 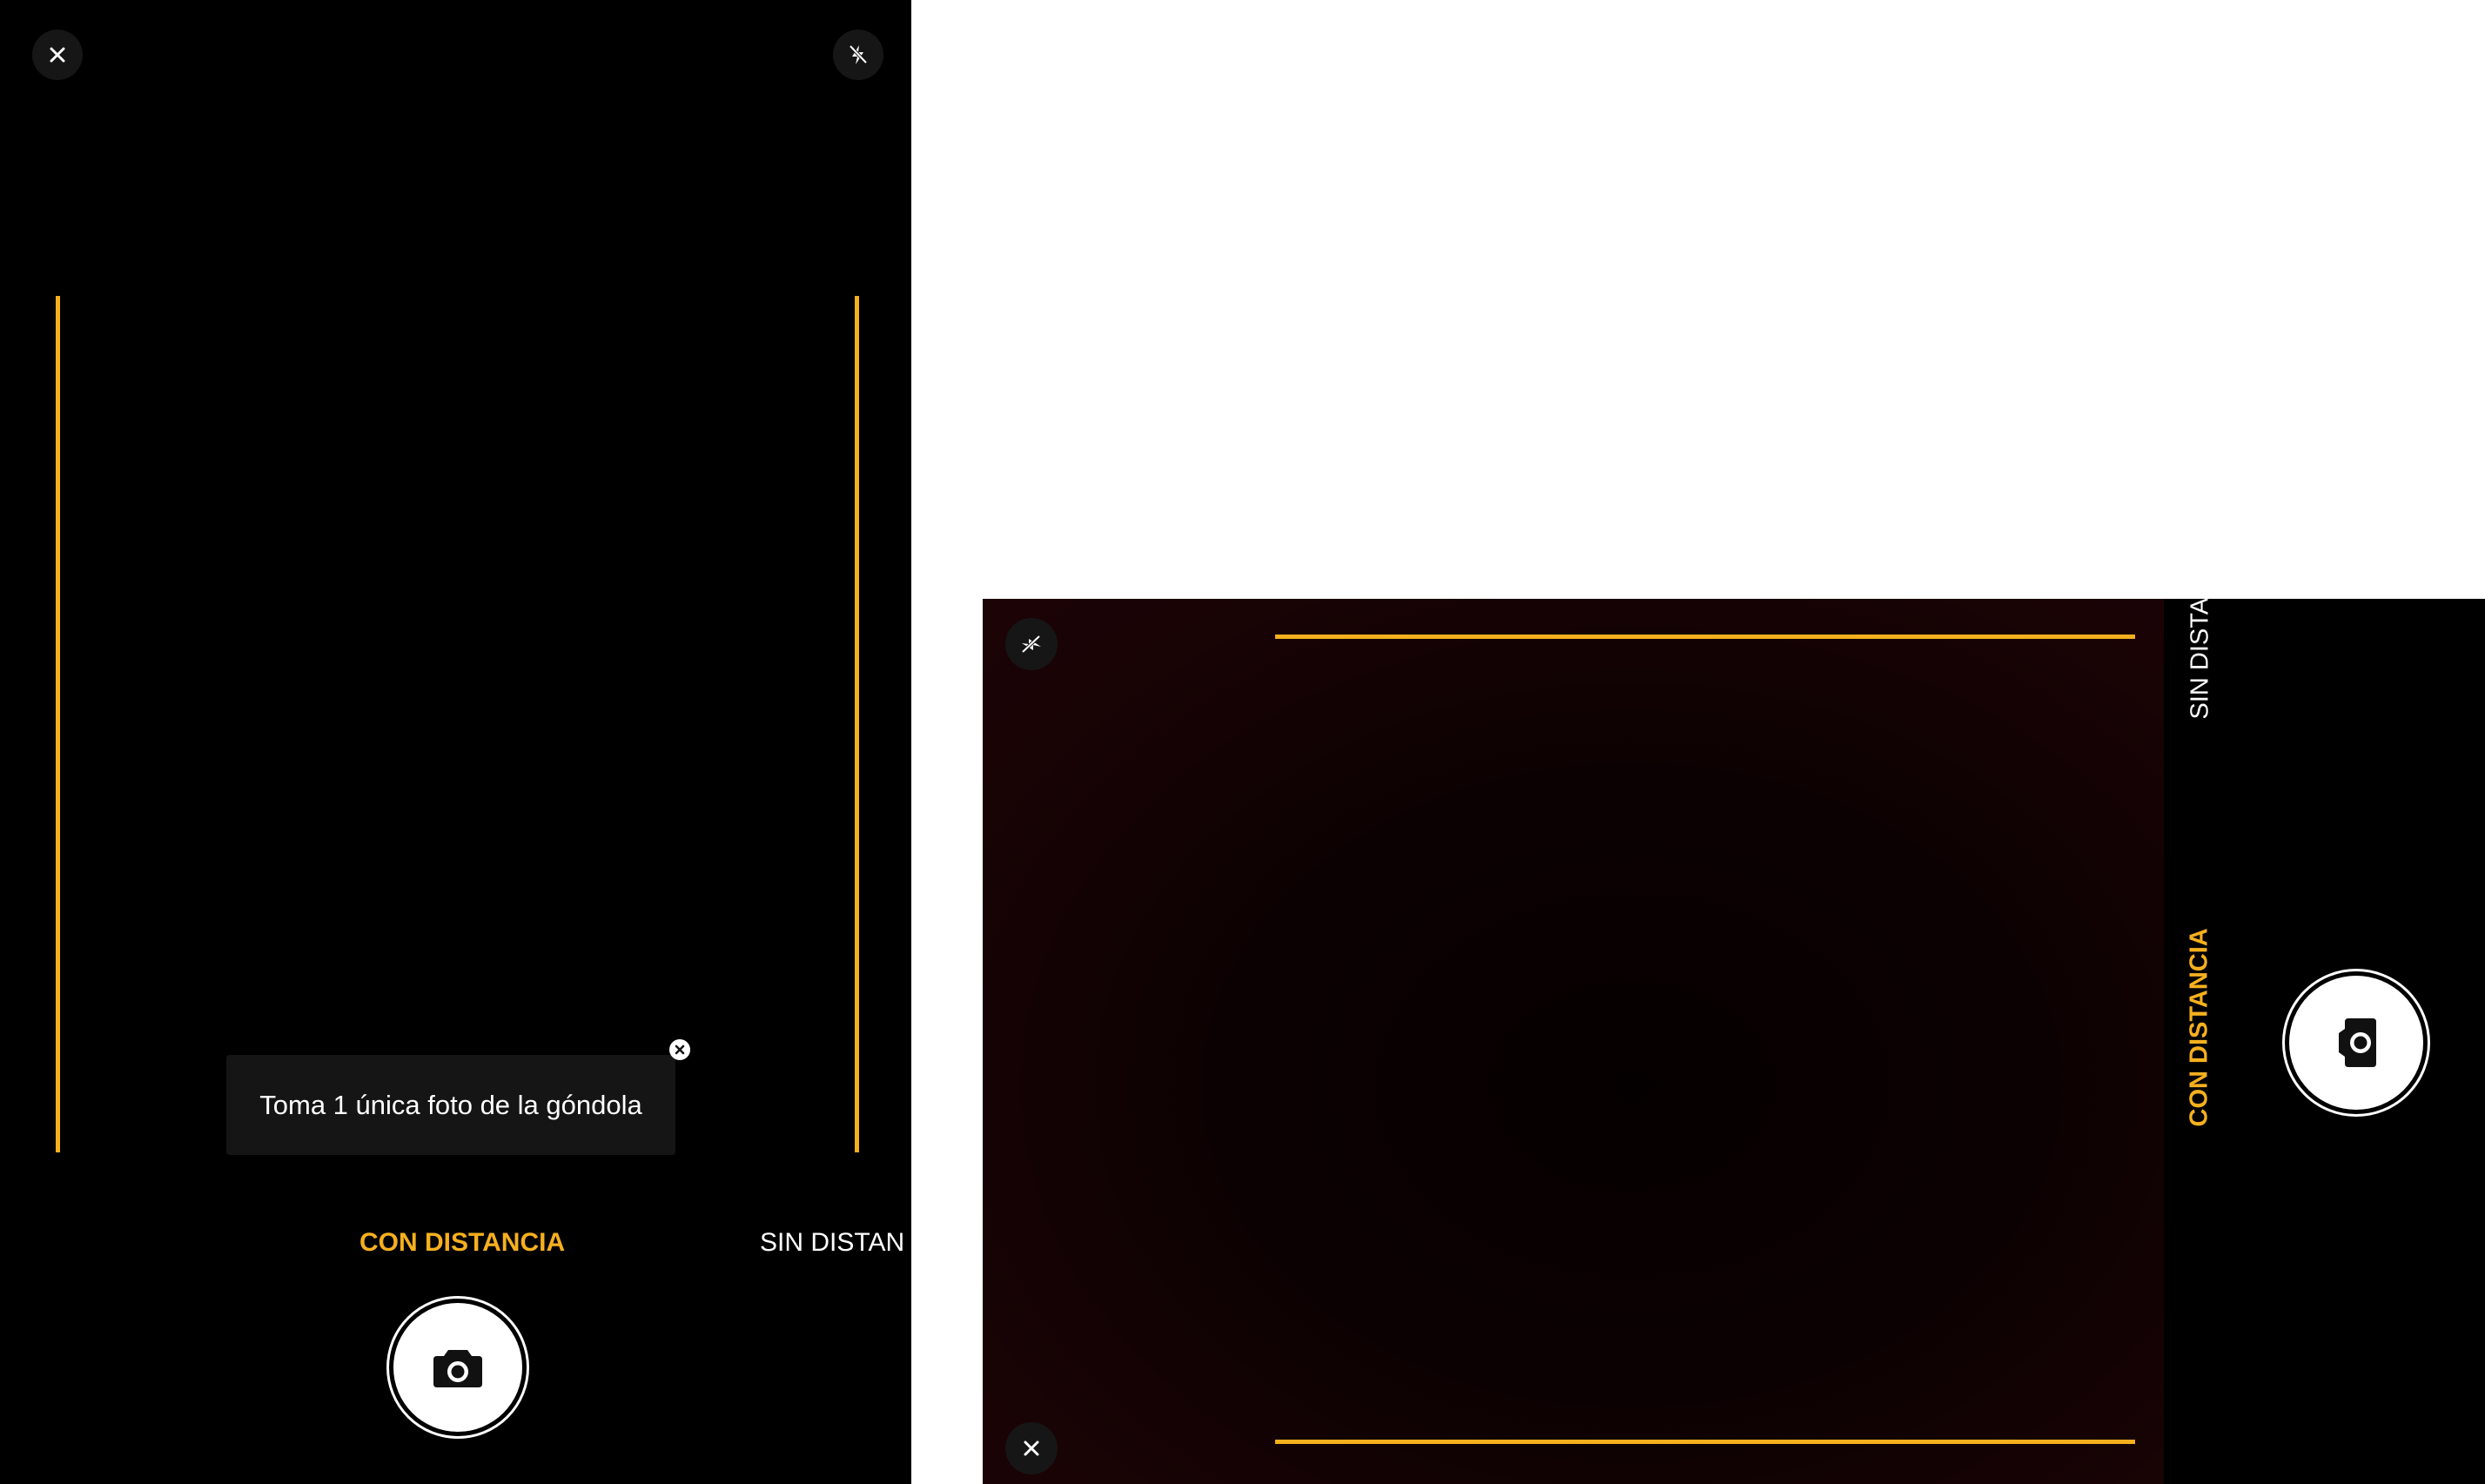 What do you see at coordinates (58, 724) in the screenshot?
I see `frame-guide-left` at bounding box center [58, 724].